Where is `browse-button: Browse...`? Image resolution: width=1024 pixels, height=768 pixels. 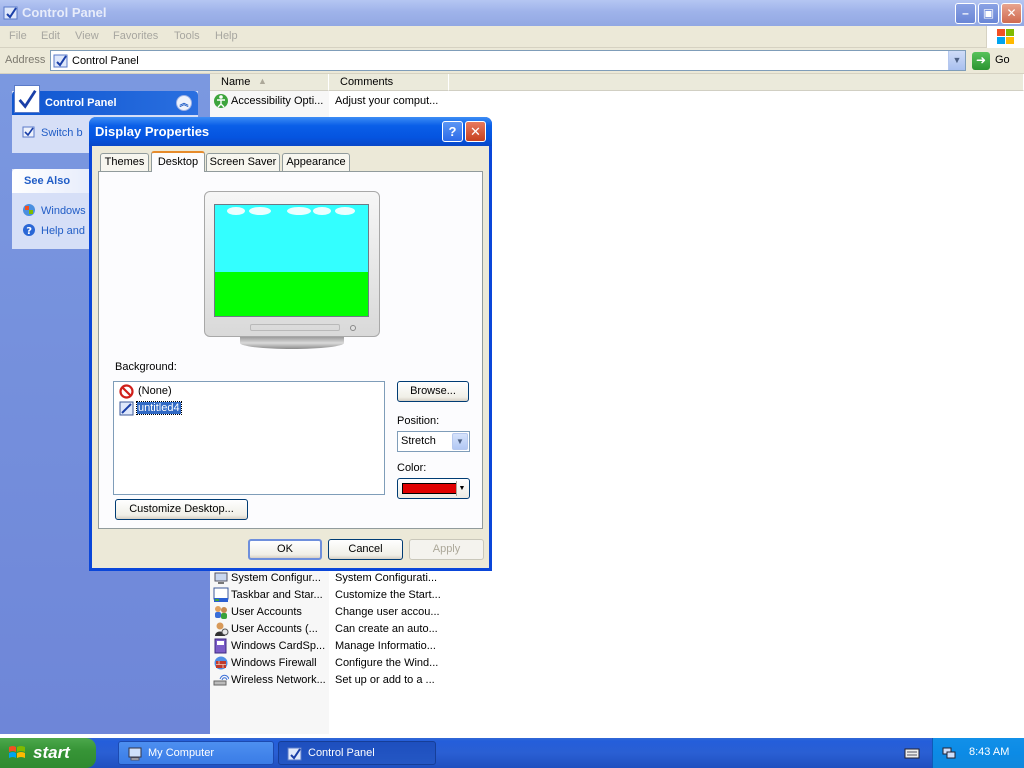
browse-button: Browse... is located at coordinates (433, 391).